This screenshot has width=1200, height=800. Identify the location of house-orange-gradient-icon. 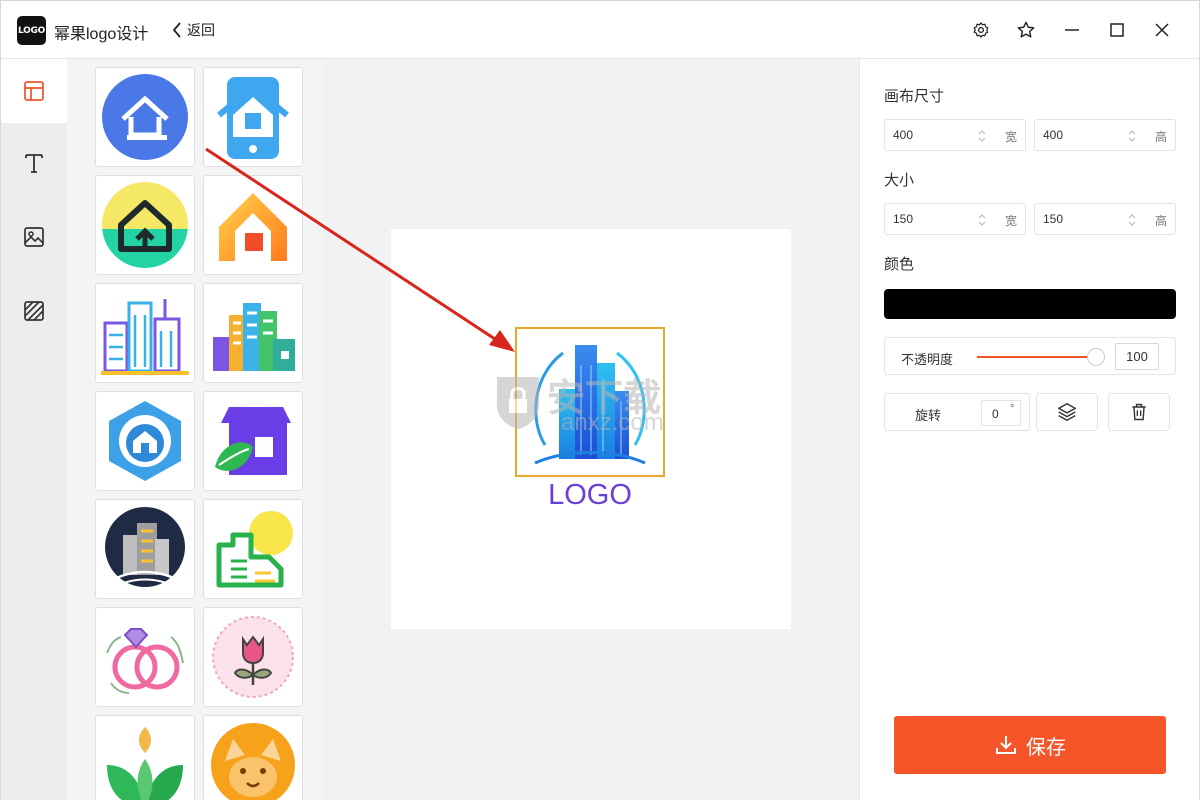
(253, 227).